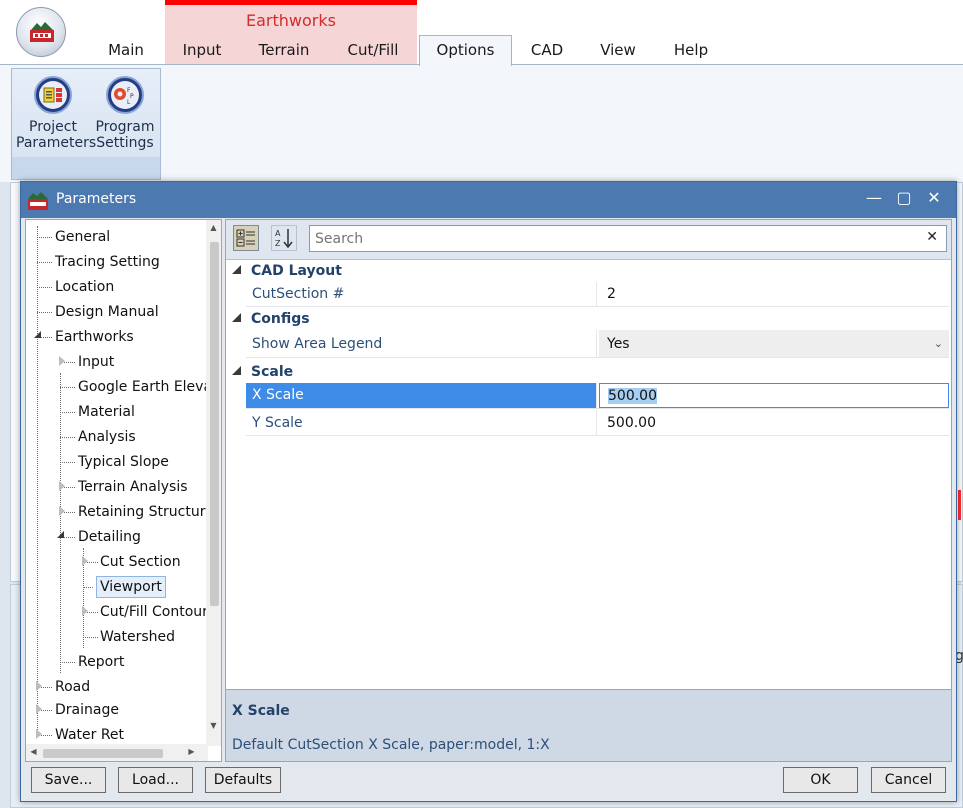  I want to click on tab-terrain: Terrain, so click(284, 52).